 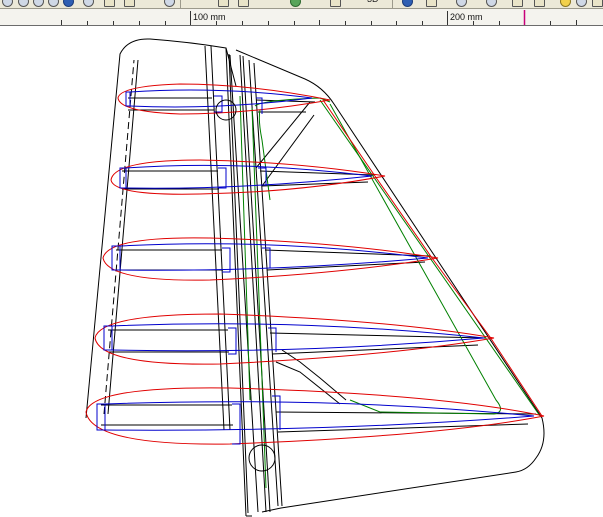 What do you see at coordinates (301, 4) in the screenshot?
I see `toolbar: 3D` at bounding box center [301, 4].